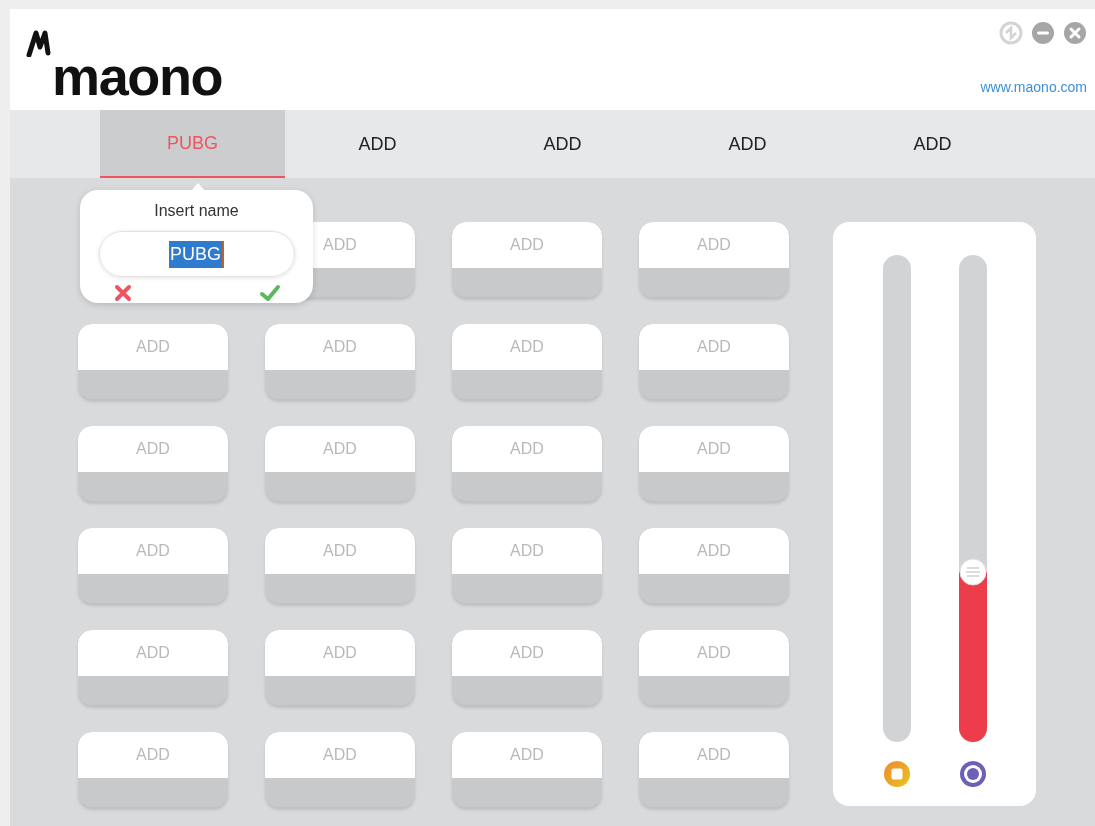 This screenshot has width=1095, height=826. I want to click on tab: PUBG, so click(192, 144).